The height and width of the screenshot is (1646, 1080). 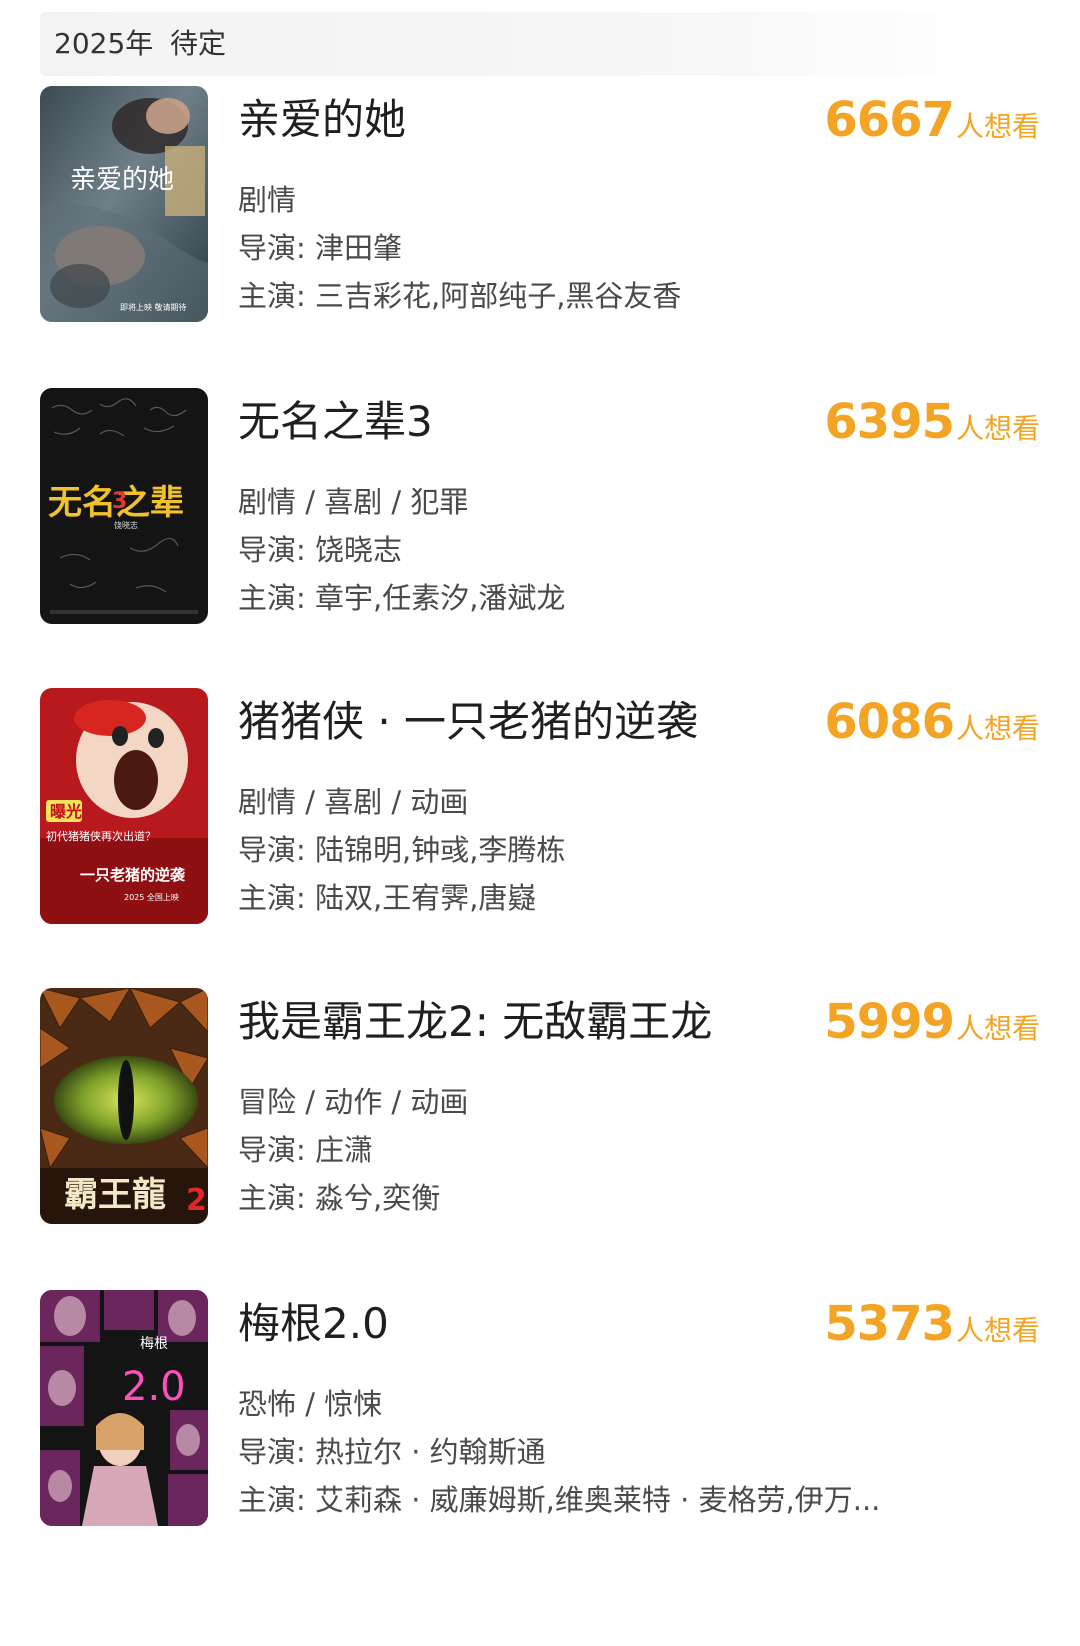 I want to click on want-to-watch: 6395人想看, so click(x=932, y=422).